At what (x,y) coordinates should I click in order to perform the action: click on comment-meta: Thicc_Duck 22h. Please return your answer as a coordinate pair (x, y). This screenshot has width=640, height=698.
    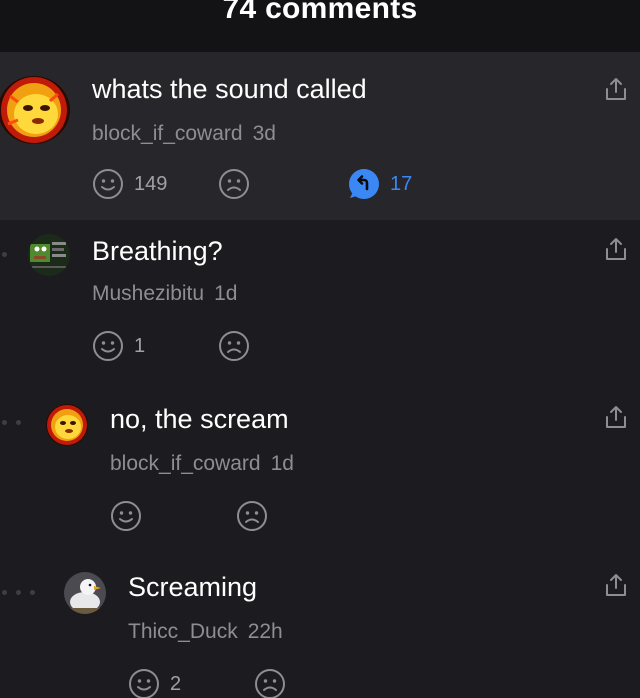
    Looking at the image, I should click on (205, 632).